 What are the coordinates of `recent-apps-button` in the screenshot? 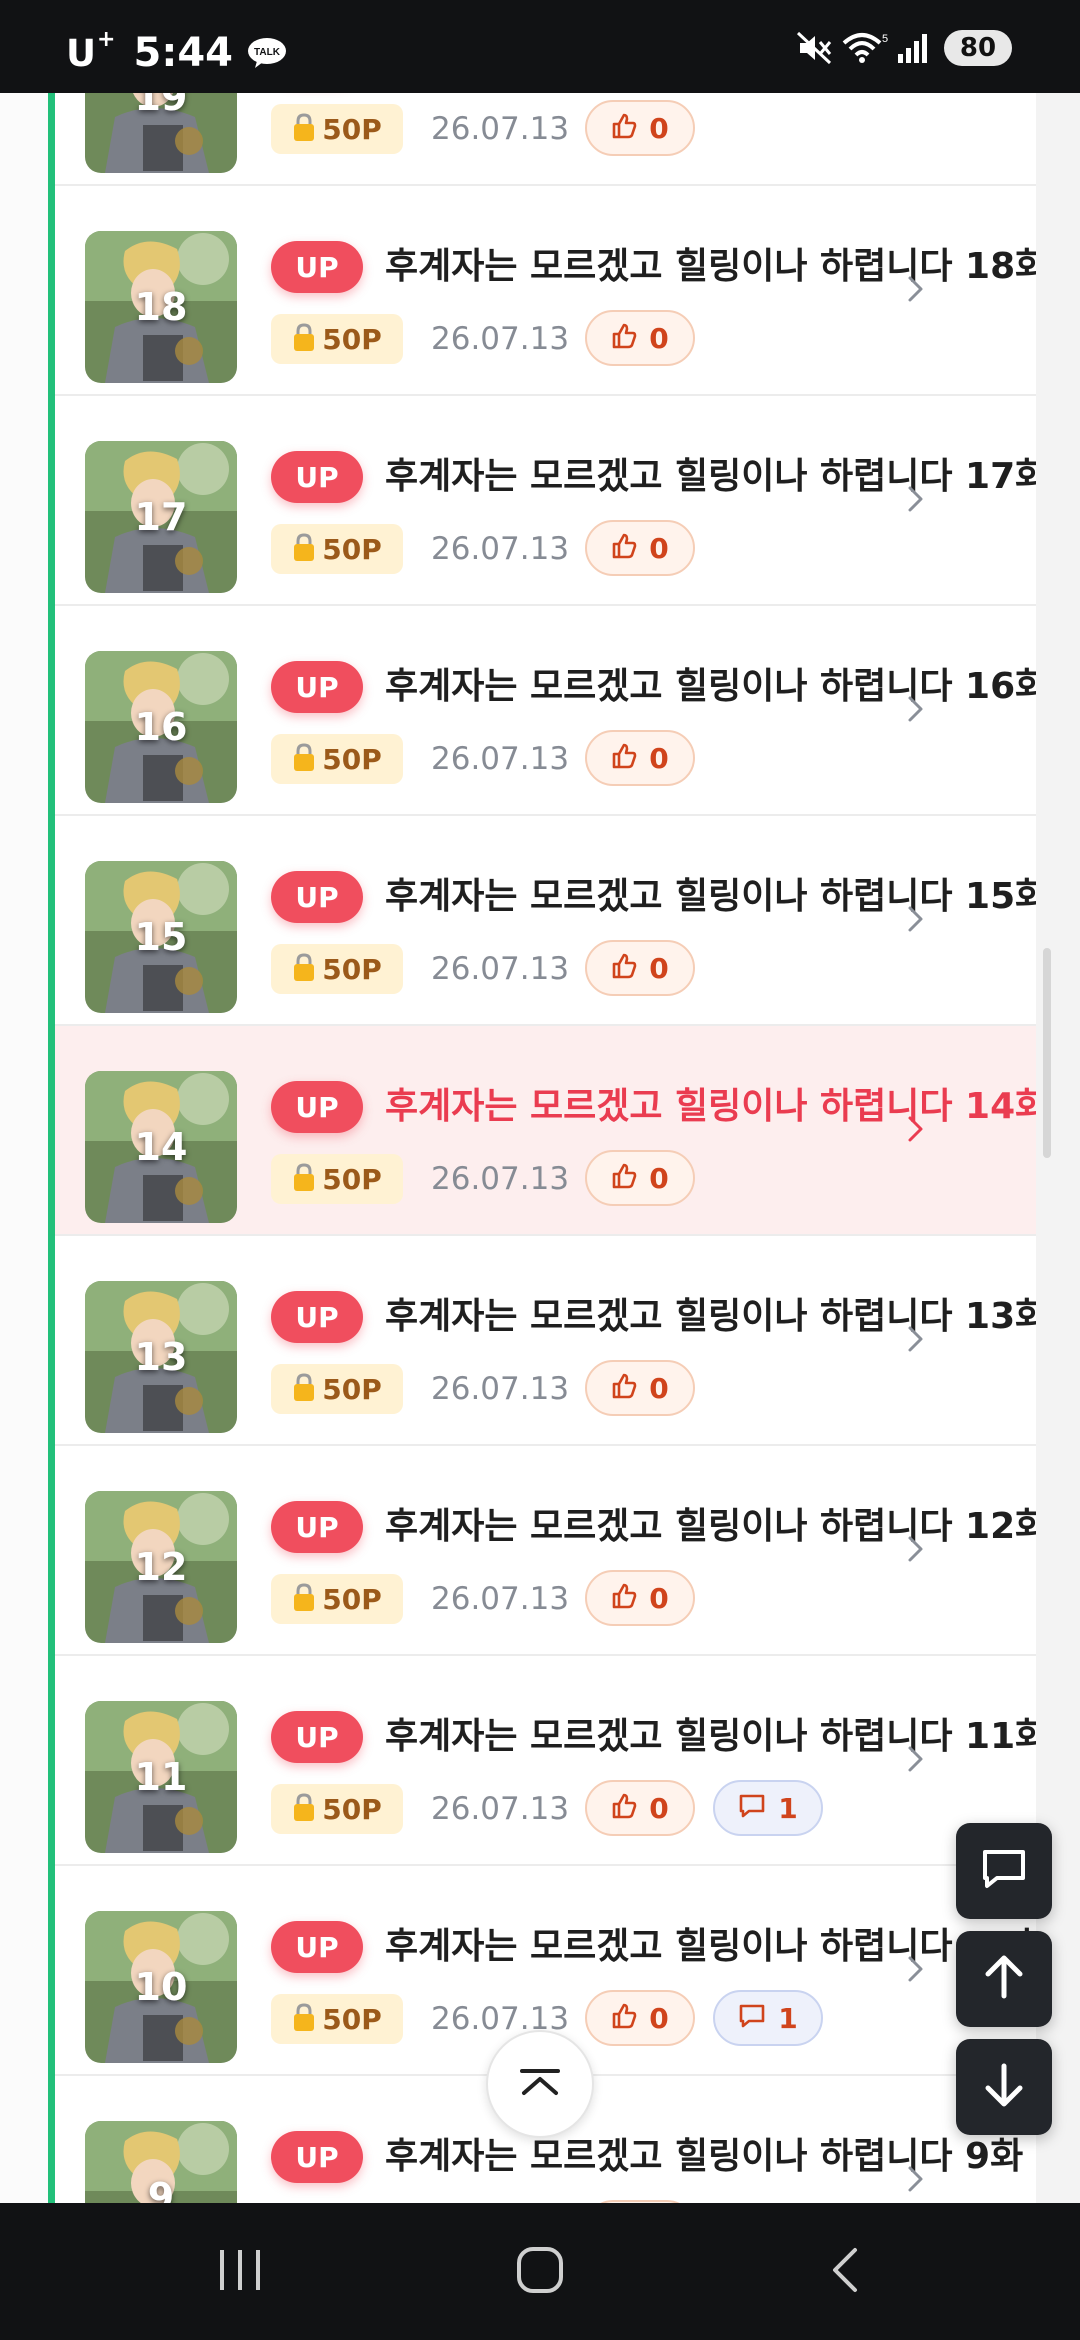 It's located at (240, 2271).